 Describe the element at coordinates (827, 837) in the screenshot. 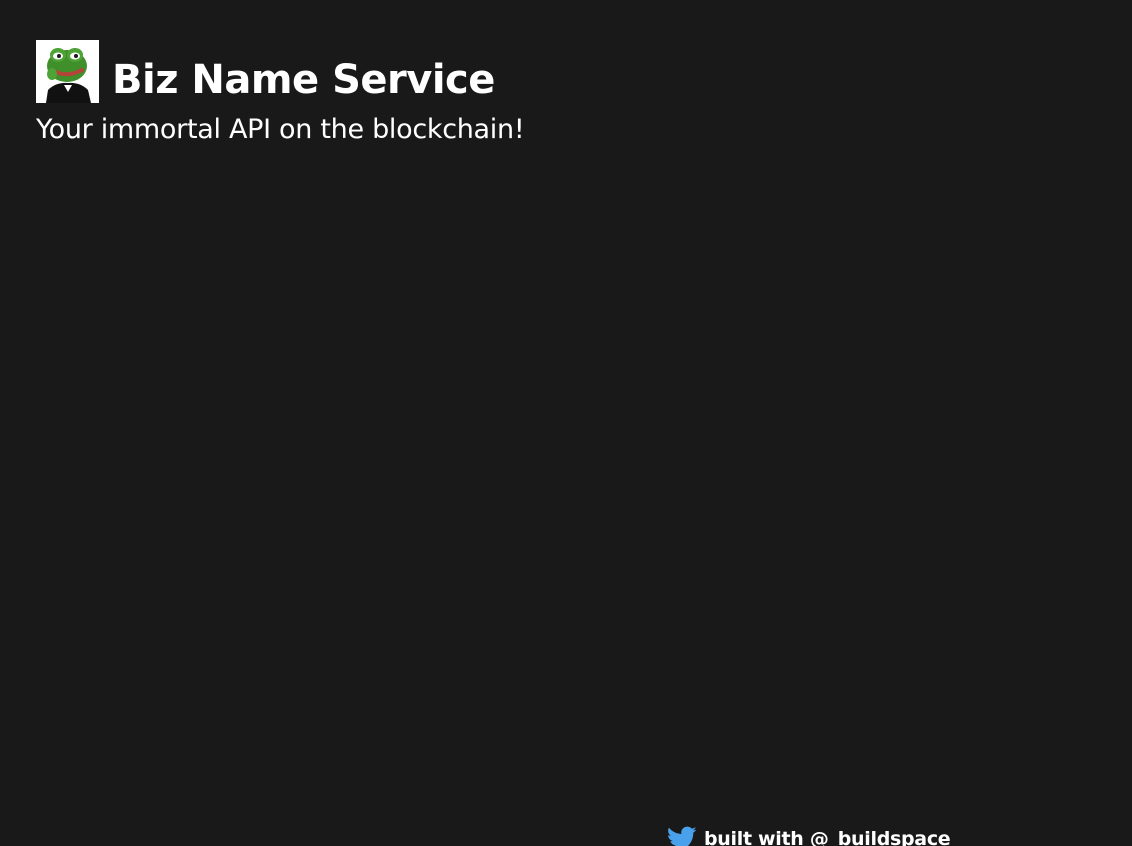

I see `buildspace-link: built with @_buildspace` at that location.